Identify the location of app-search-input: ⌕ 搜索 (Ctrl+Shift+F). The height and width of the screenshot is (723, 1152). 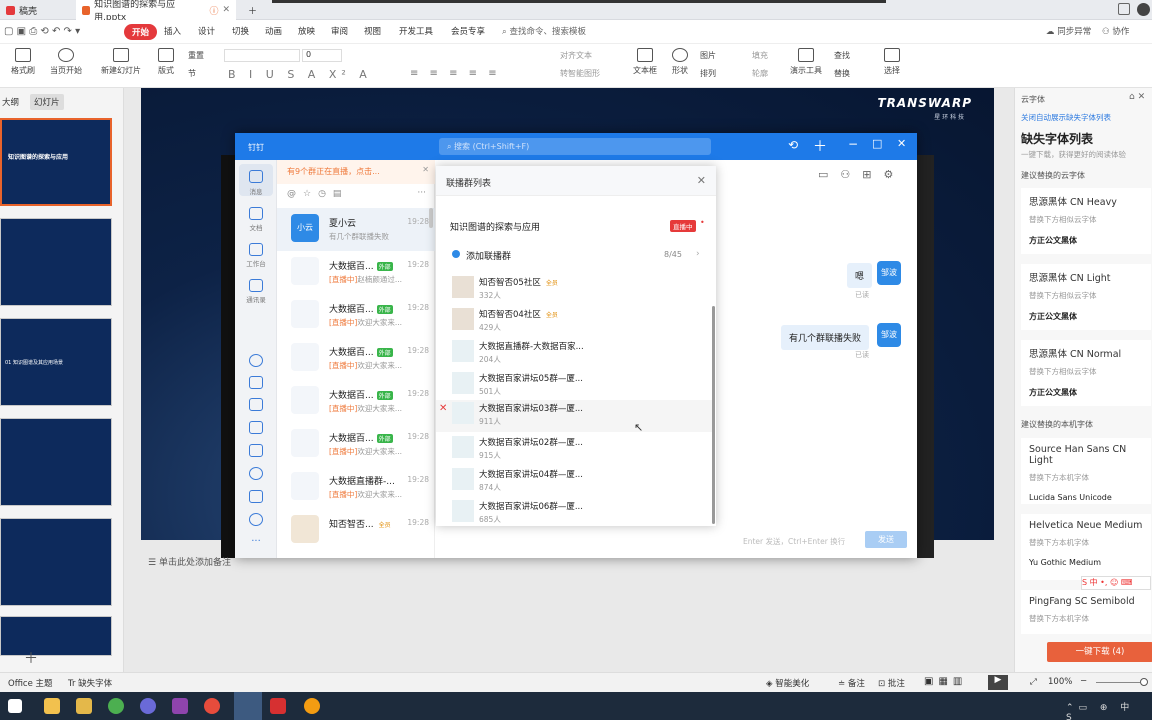
(575, 146).